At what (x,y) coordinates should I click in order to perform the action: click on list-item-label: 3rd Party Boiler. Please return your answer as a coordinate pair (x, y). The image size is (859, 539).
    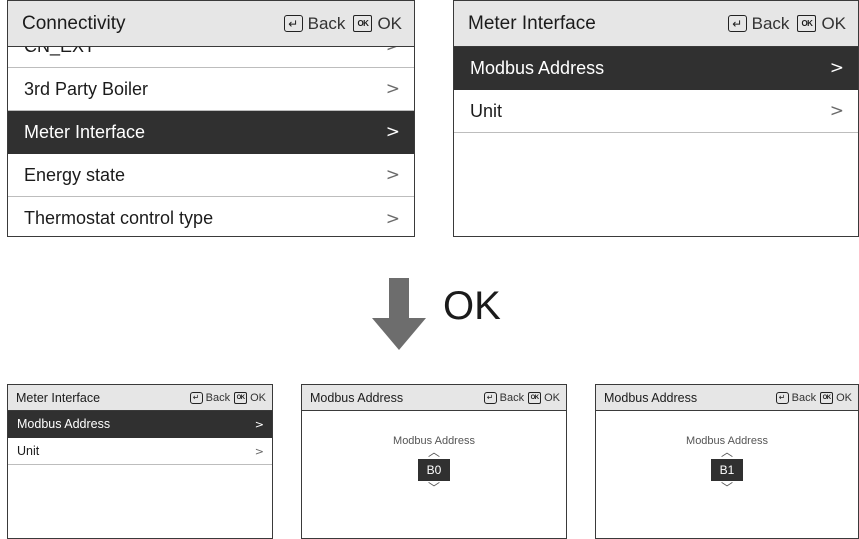
    Looking at the image, I should click on (86, 88).